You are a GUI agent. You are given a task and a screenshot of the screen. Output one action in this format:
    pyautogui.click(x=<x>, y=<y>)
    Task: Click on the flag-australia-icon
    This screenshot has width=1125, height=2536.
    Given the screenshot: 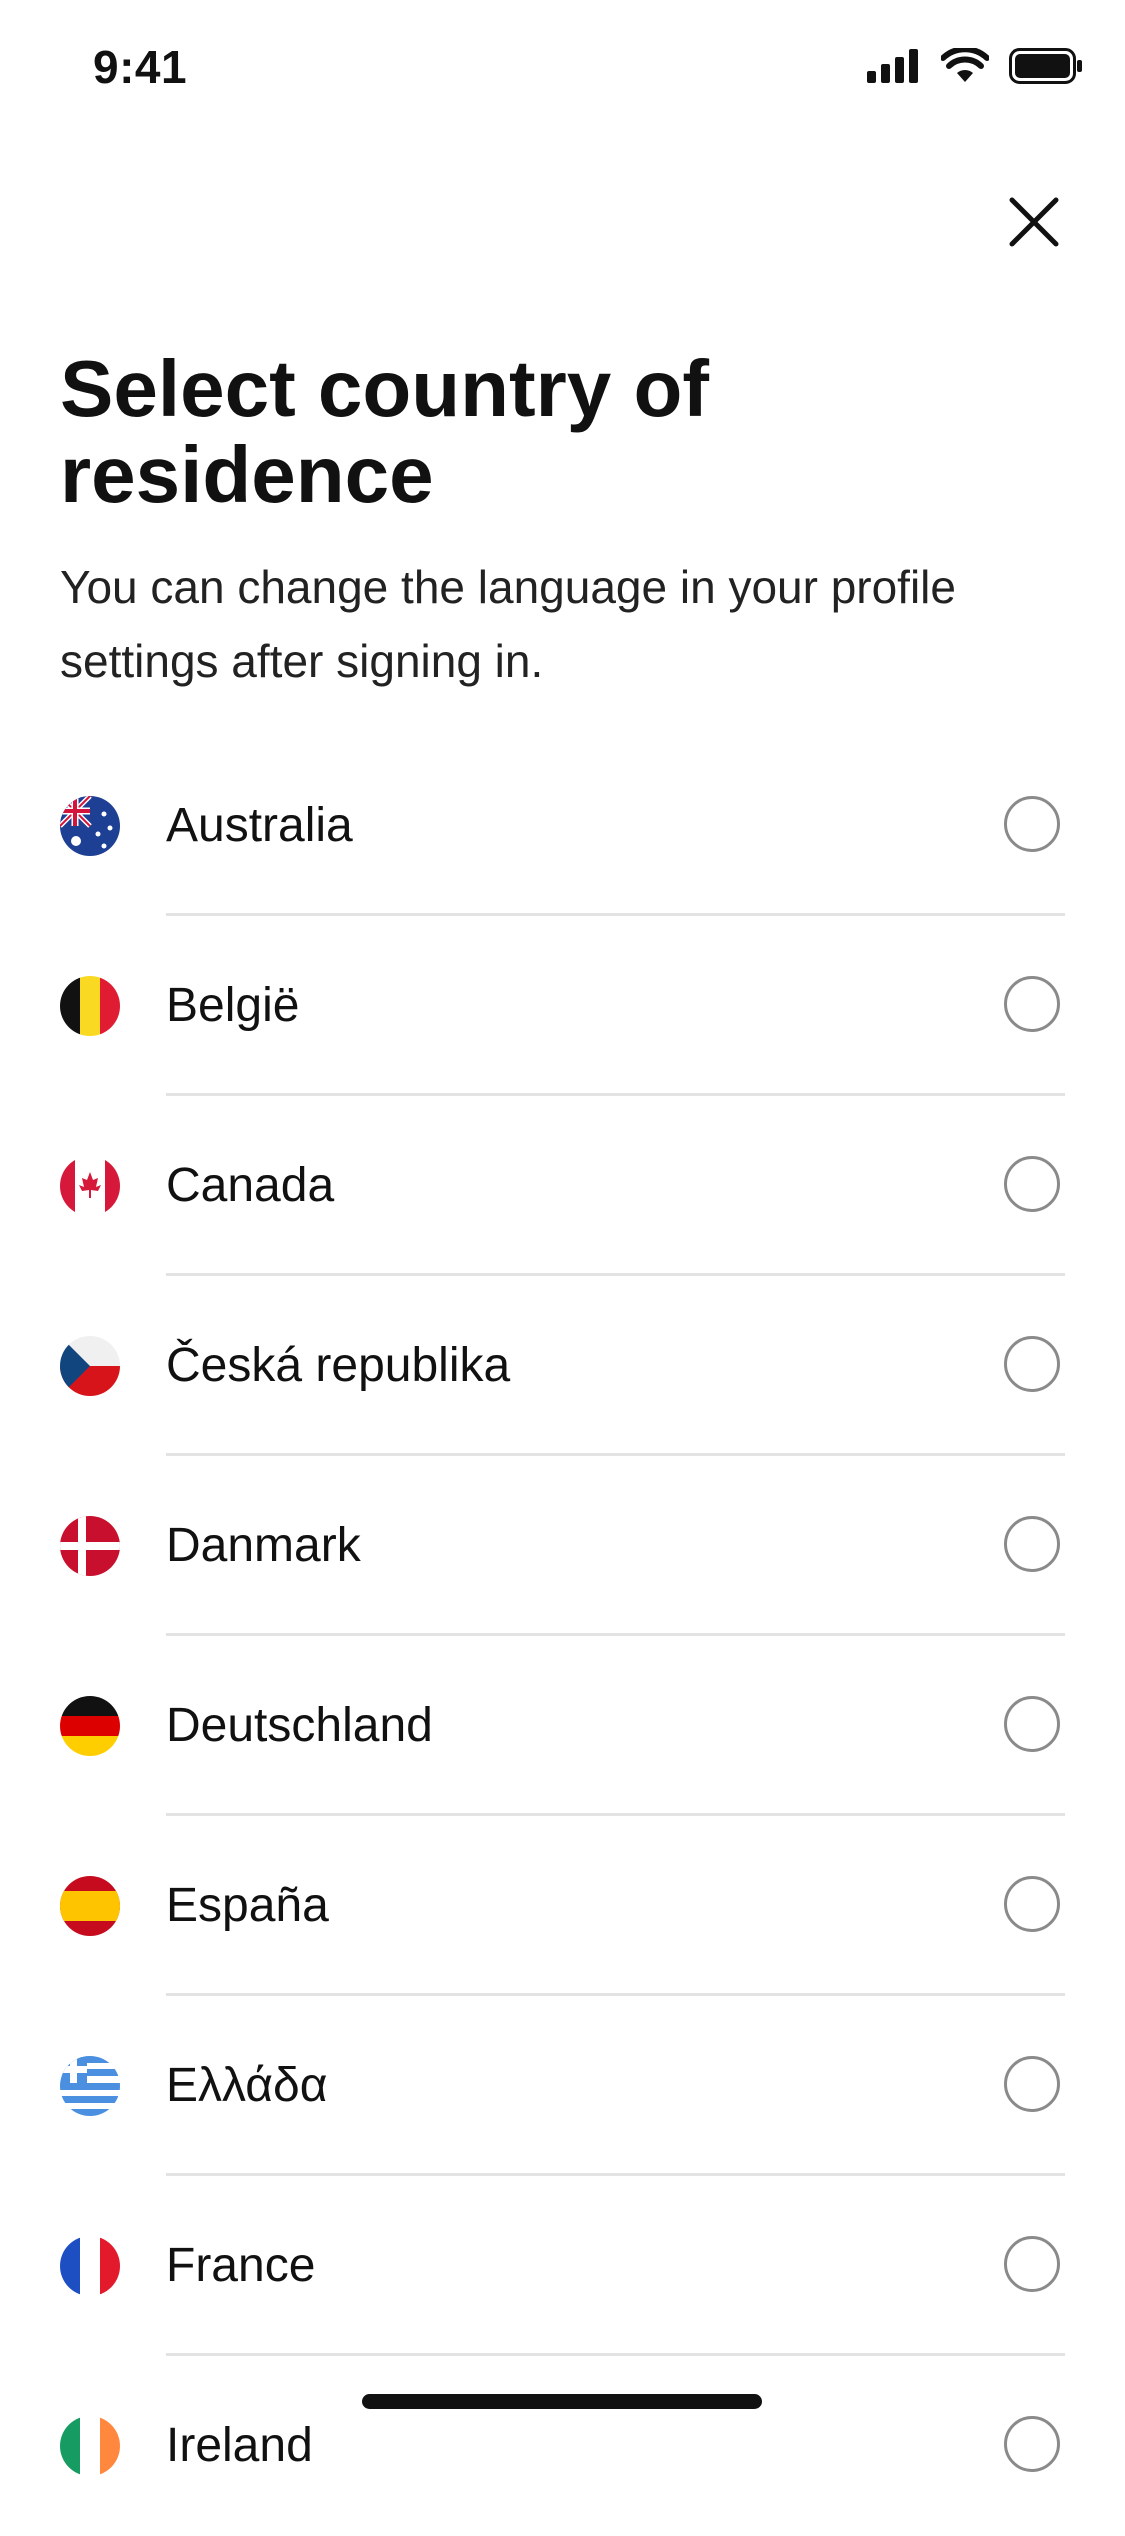 What is the action you would take?
    pyautogui.click(x=90, y=826)
    